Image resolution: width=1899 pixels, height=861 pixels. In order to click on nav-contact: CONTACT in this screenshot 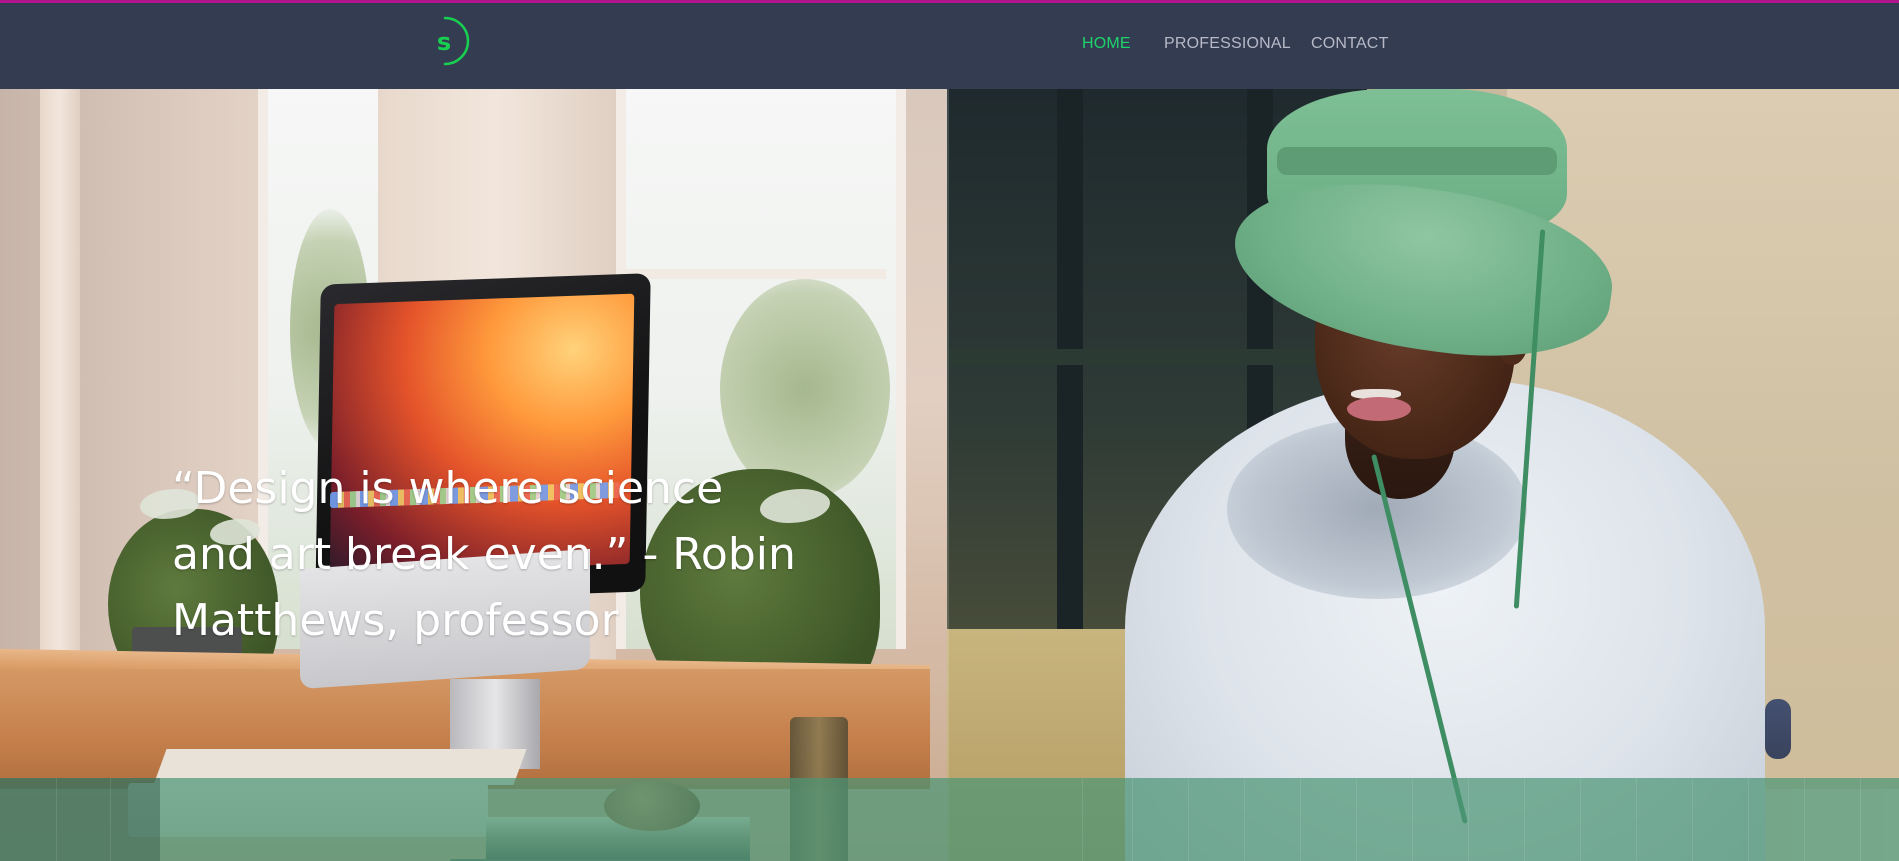, I will do `click(1350, 44)`.